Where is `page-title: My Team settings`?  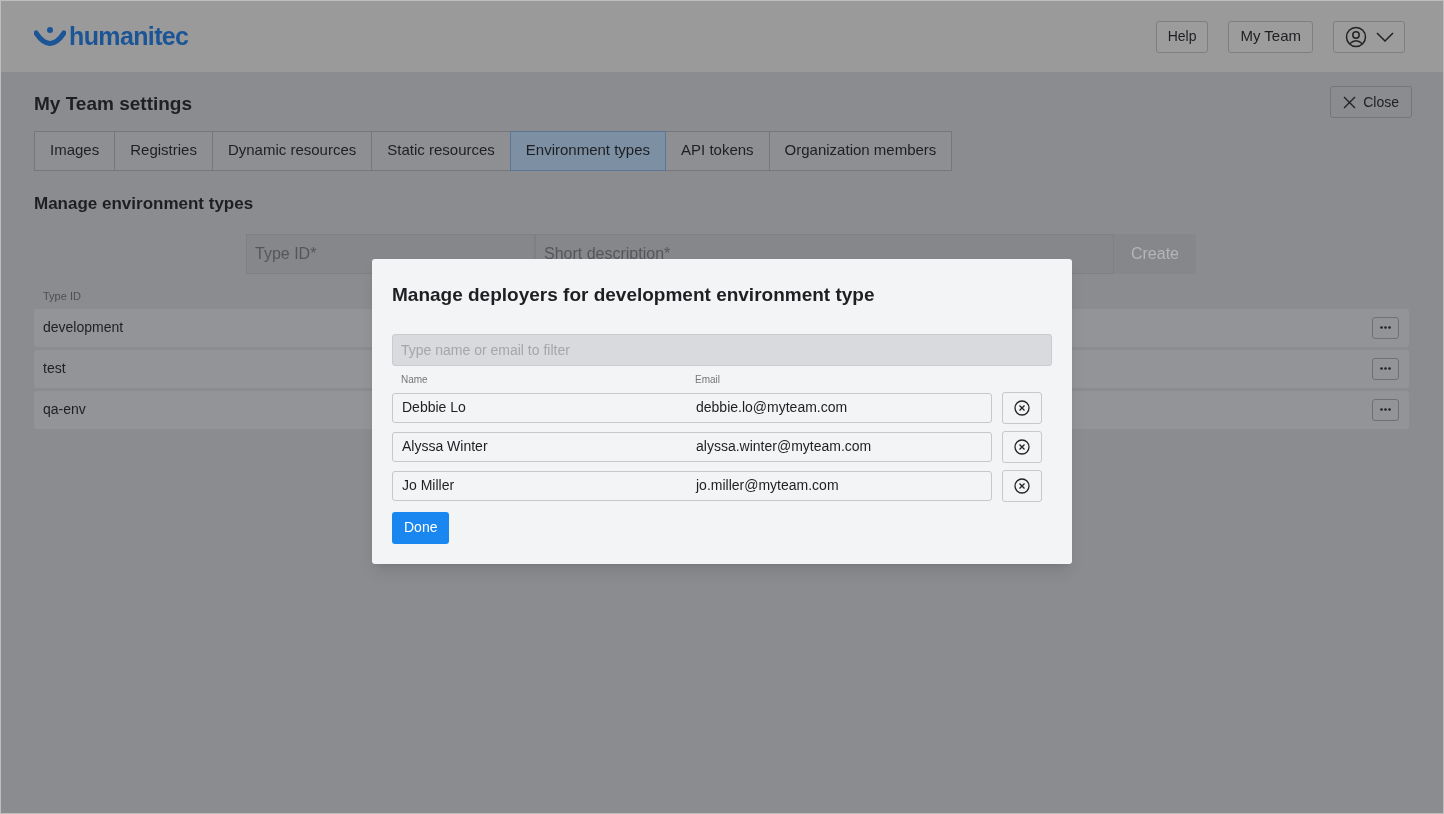 page-title: My Team settings is located at coordinates (113, 104).